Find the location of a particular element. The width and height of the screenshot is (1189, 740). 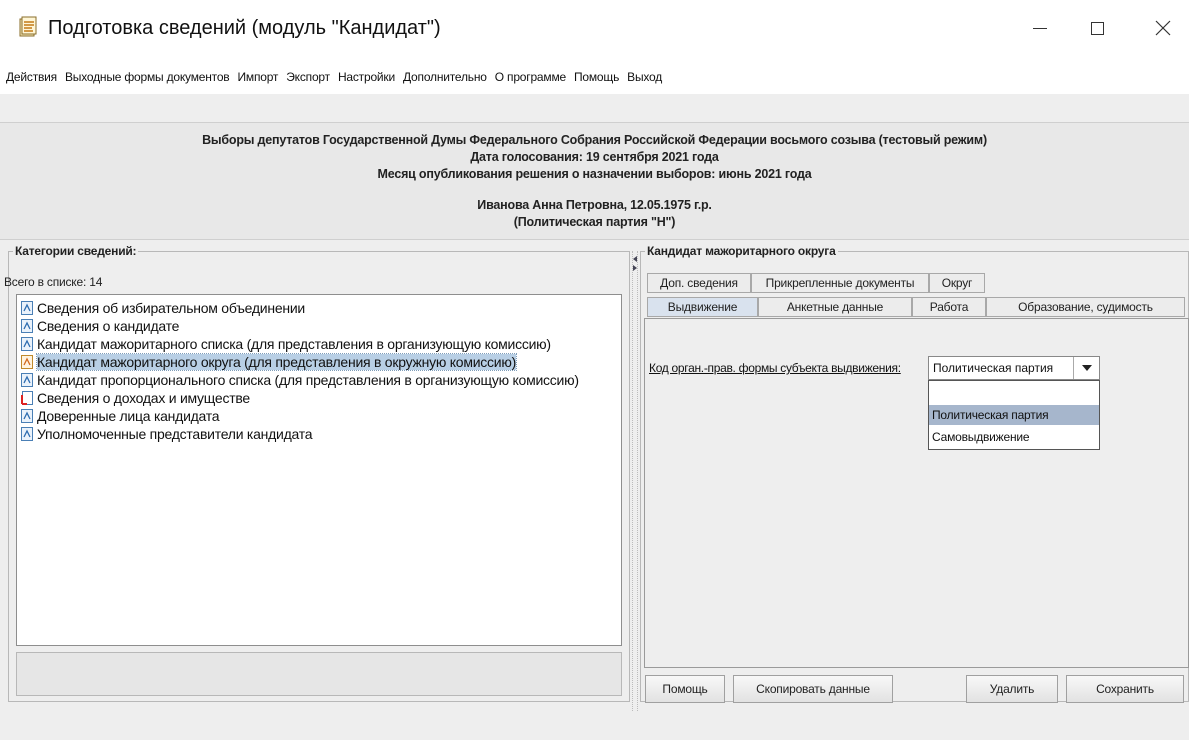

tab-additional-info: Доп. сведения is located at coordinates (699, 283).